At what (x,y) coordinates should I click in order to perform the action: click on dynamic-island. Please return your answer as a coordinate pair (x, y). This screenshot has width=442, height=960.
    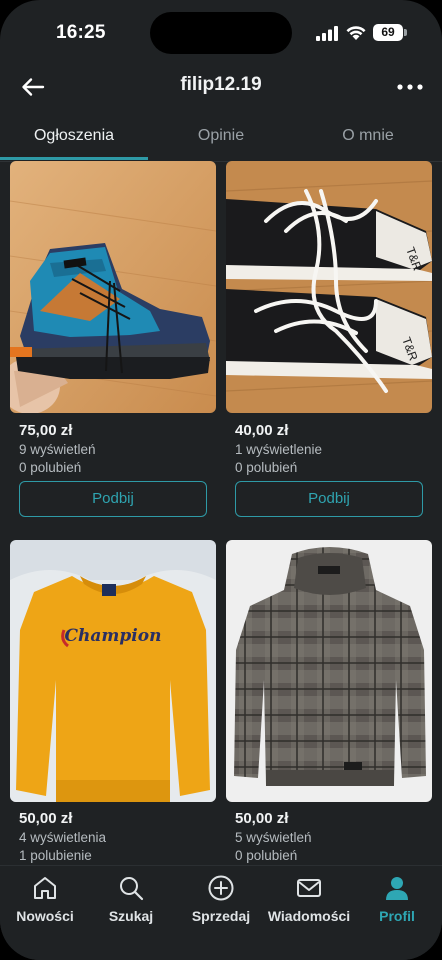
    Looking at the image, I should click on (221, 33).